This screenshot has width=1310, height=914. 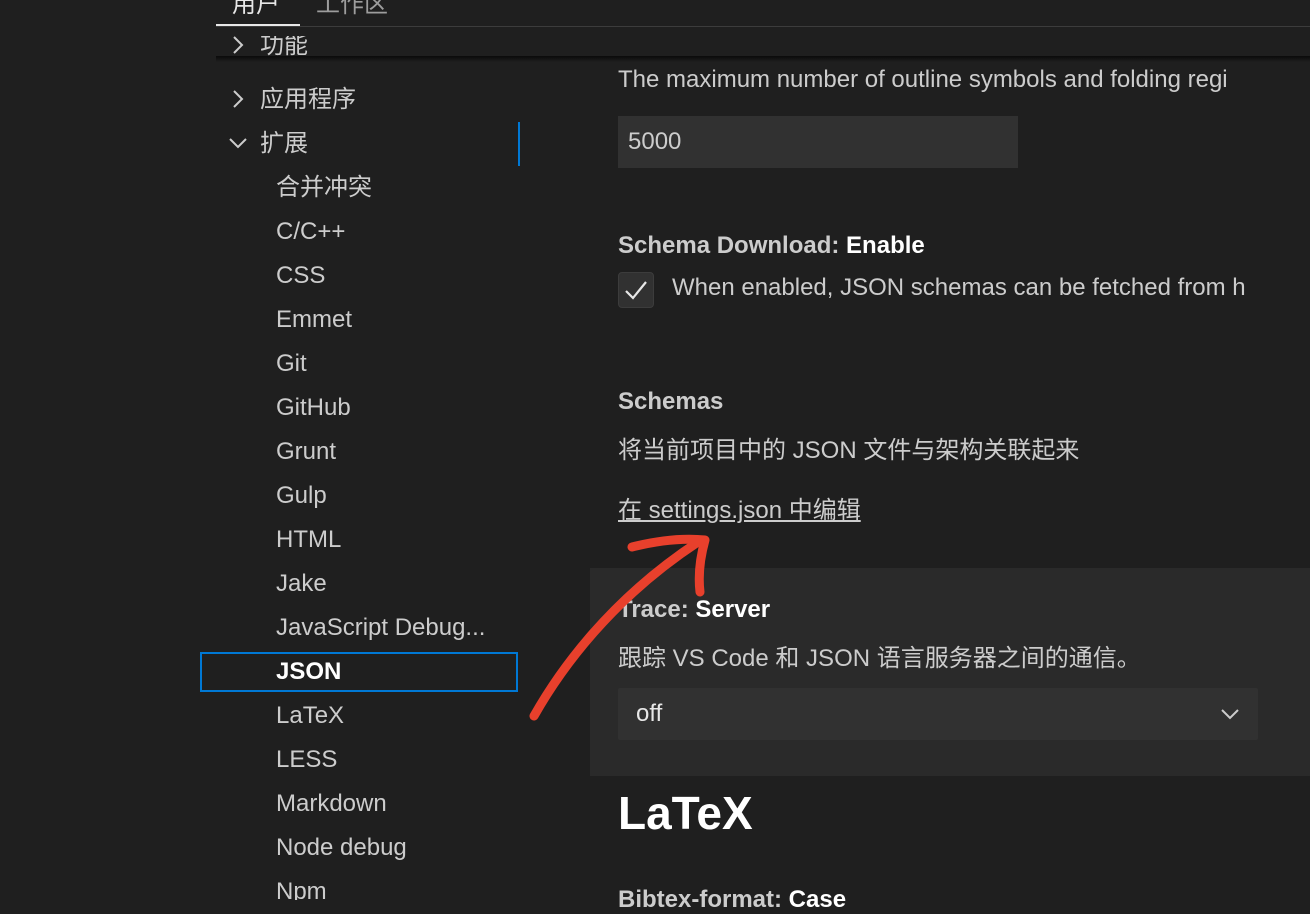 I want to click on toc-item: Node debug, so click(x=359, y=848).